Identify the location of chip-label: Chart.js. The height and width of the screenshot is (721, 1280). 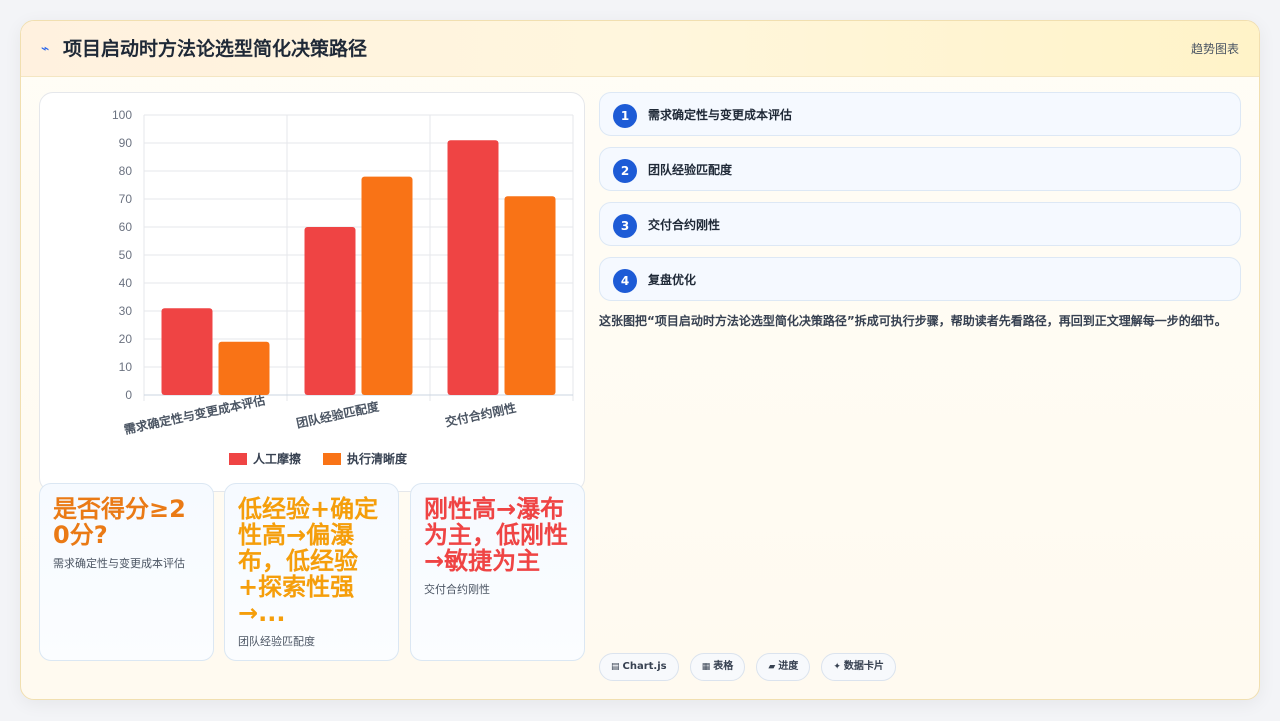
(644, 666).